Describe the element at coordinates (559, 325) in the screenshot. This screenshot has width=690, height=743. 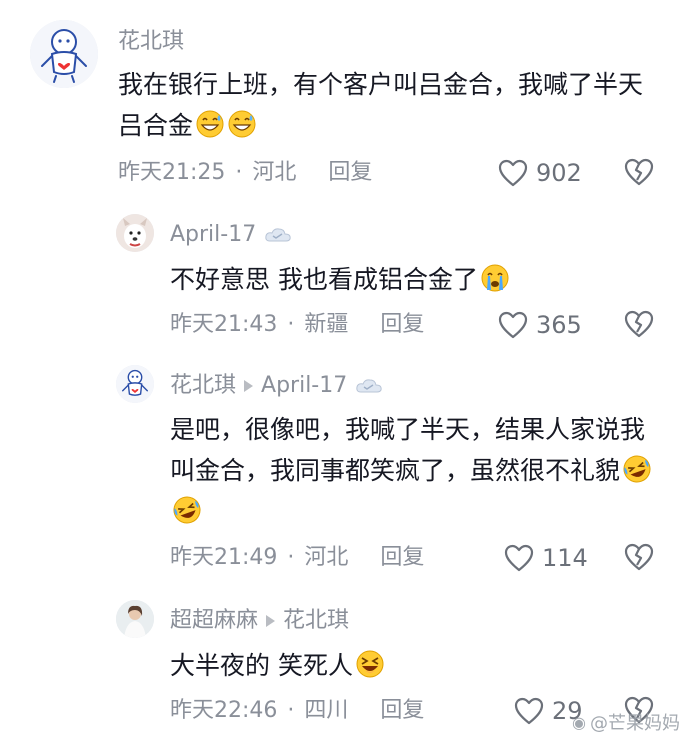
I see `like-count: 365` at that location.